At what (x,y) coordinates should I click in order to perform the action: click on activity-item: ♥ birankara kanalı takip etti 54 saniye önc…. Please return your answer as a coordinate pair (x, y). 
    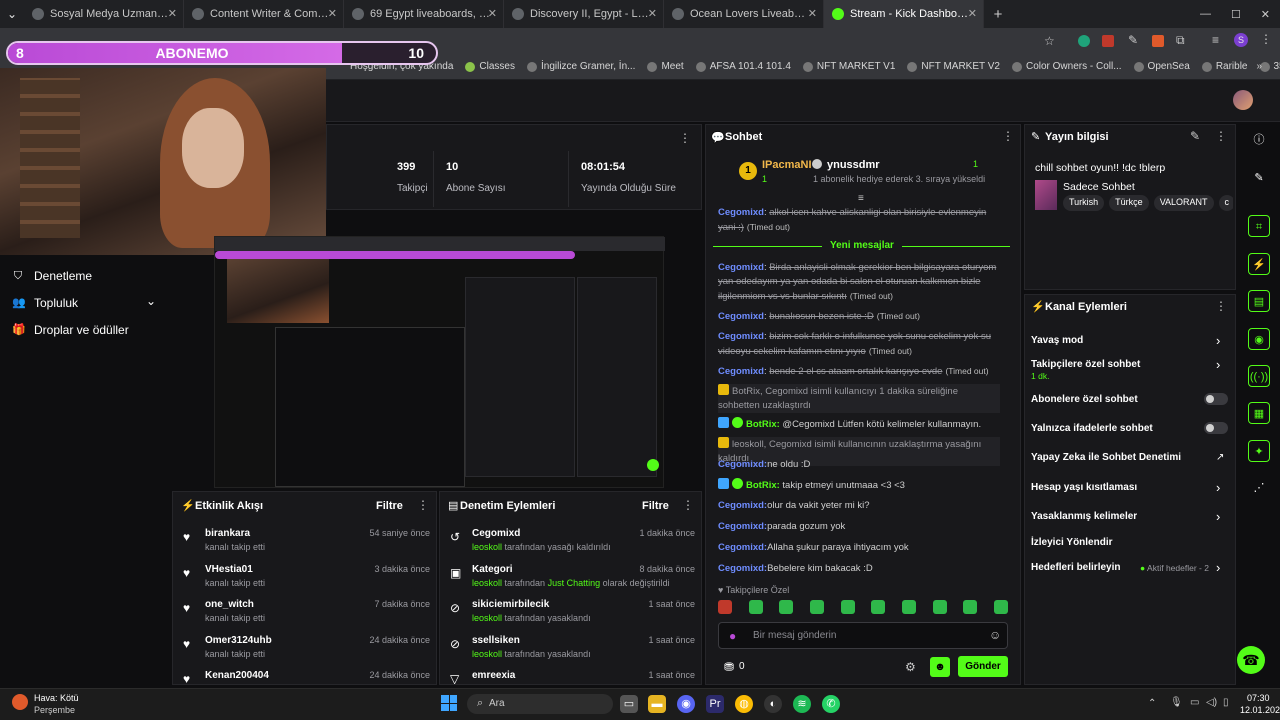
    Looking at the image, I should click on (304, 542).